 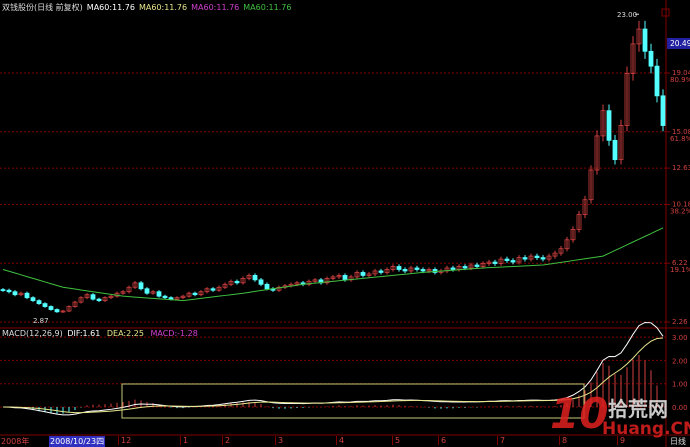 I want to click on month-label: 6, so click(x=442, y=440).